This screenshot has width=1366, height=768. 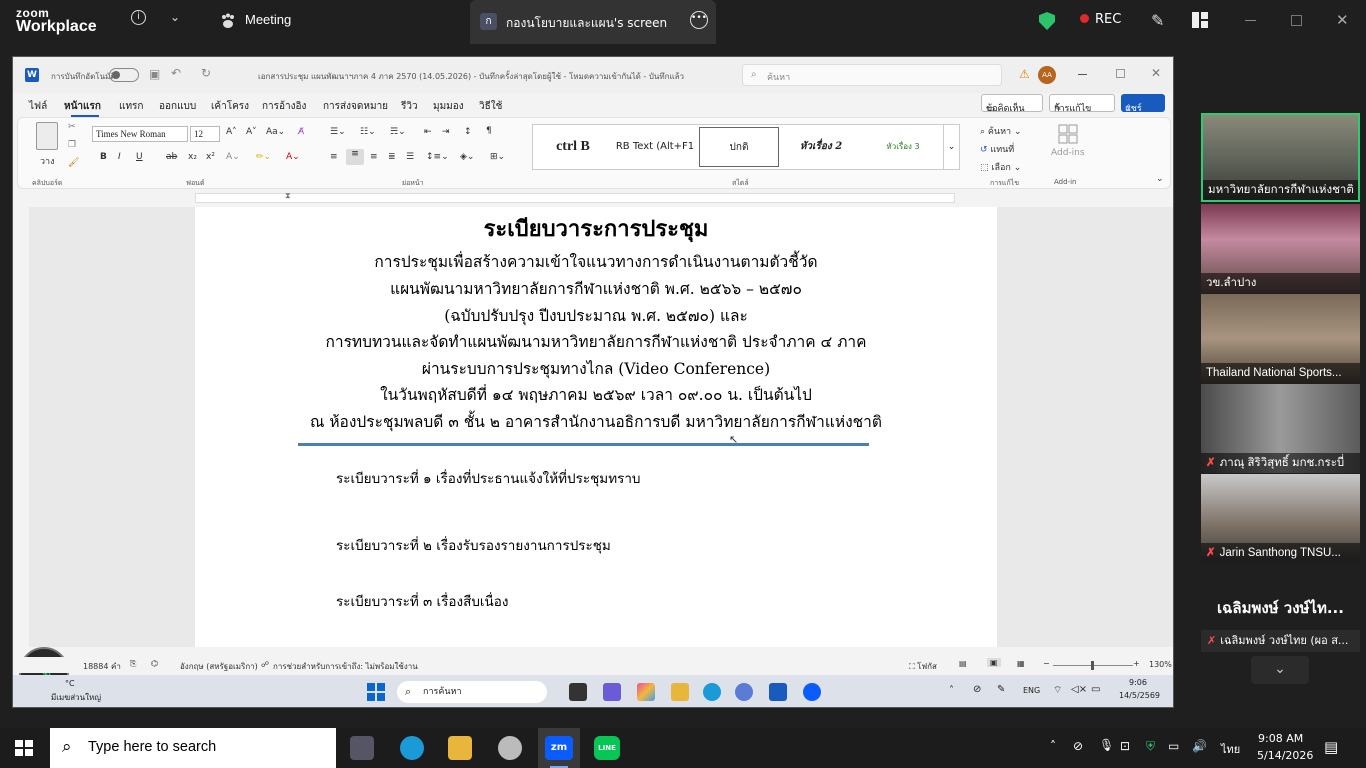 I want to click on camera-app-icon, so click(x=362, y=748).